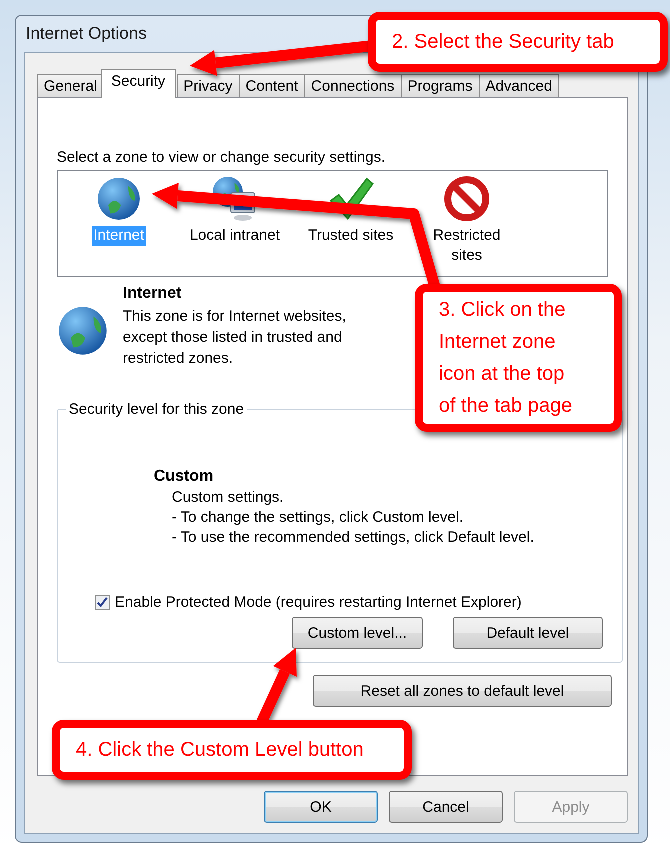 This screenshot has height=852, width=670. Describe the element at coordinates (232, 750) in the screenshot. I see `callout: 4. Click the Custom Level button` at that location.